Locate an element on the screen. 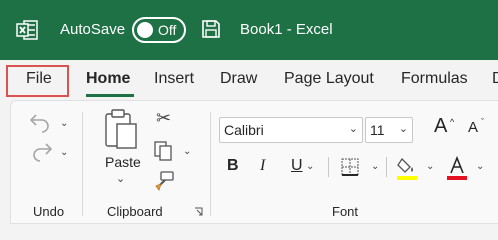 The width and height of the screenshot is (498, 240). clipboard-group-label: Clipboard is located at coordinates (135, 211).